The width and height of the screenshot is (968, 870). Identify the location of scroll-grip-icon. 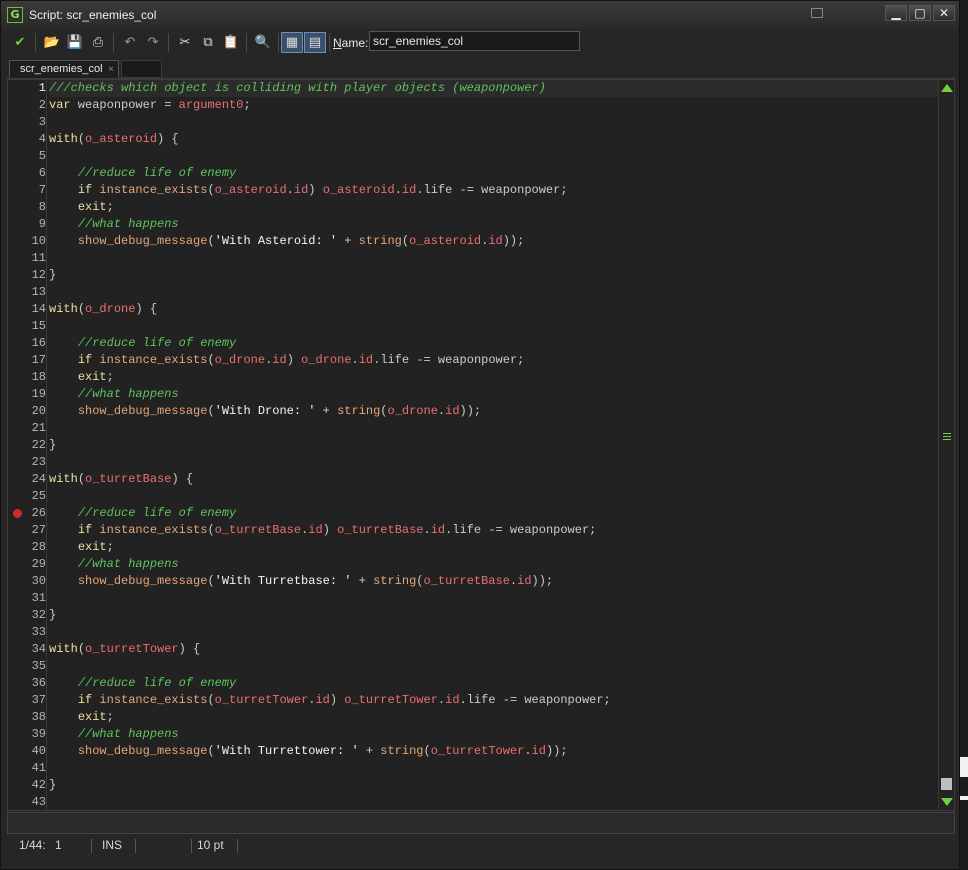
(947, 436).